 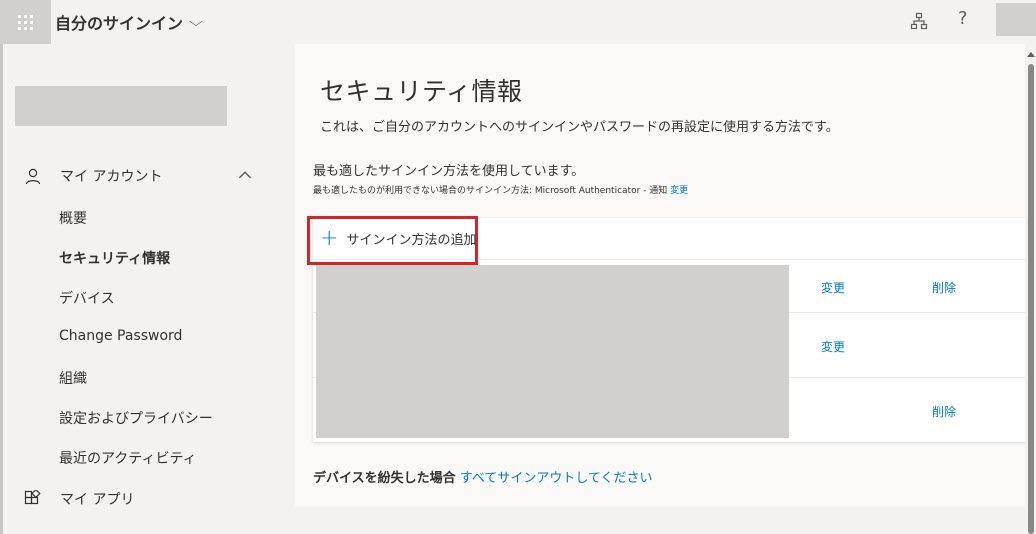 What do you see at coordinates (556, 478) in the screenshot?
I see `sign-out-everywhere-link: すべてサインアウトしてください` at bounding box center [556, 478].